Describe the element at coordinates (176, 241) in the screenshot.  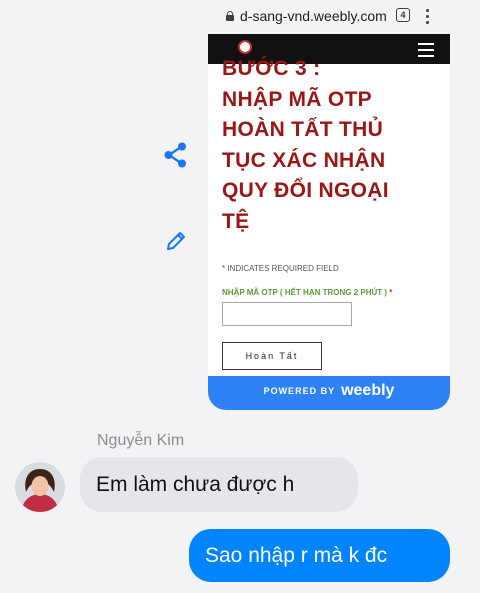
I see `edit-icon` at that location.